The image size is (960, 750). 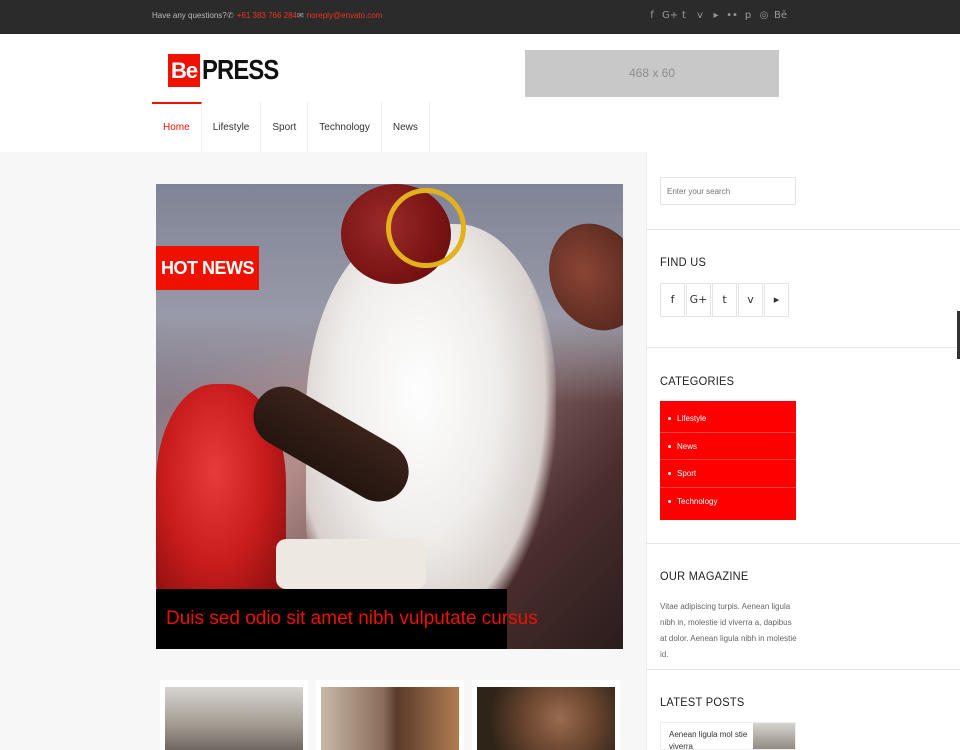 What do you see at coordinates (240, 69) in the screenshot?
I see `logo-press: PRESS` at bounding box center [240, 69].